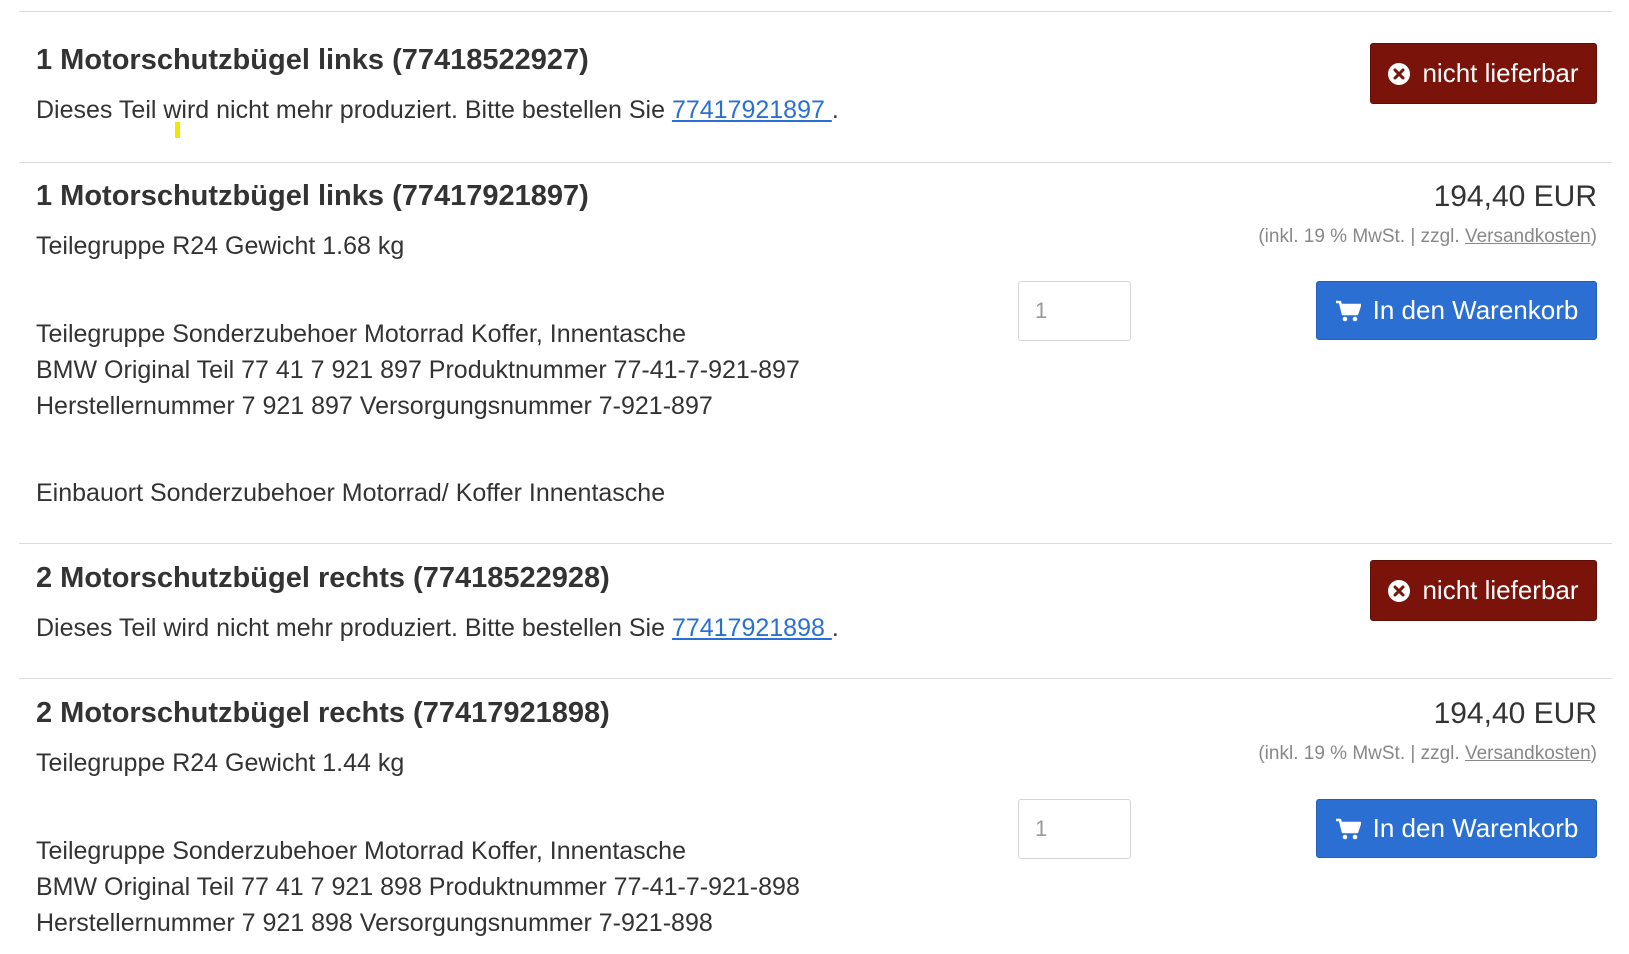 The width and height of the screenshot is (1629, 954). Describe the element at coordinates (312, 60) in the screenshot. I see `part-title: 1 Motorschutzbügel links (77418522927)` at that location.